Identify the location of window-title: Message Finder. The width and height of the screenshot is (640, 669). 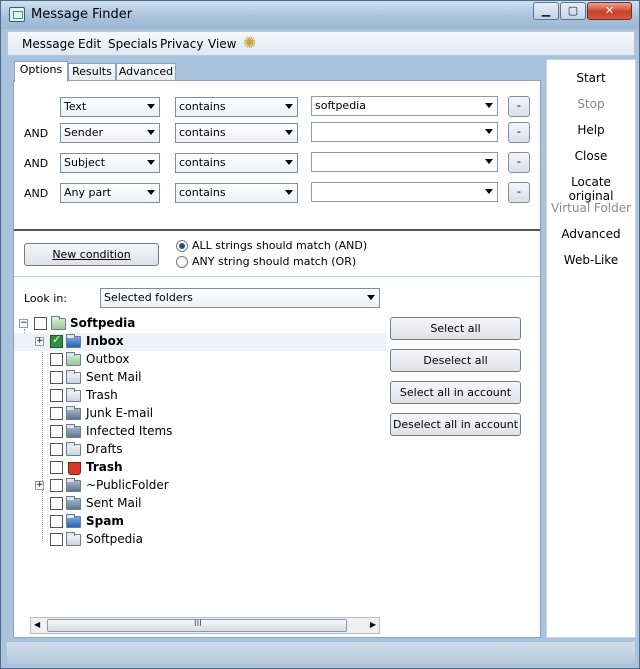
(82, 14).